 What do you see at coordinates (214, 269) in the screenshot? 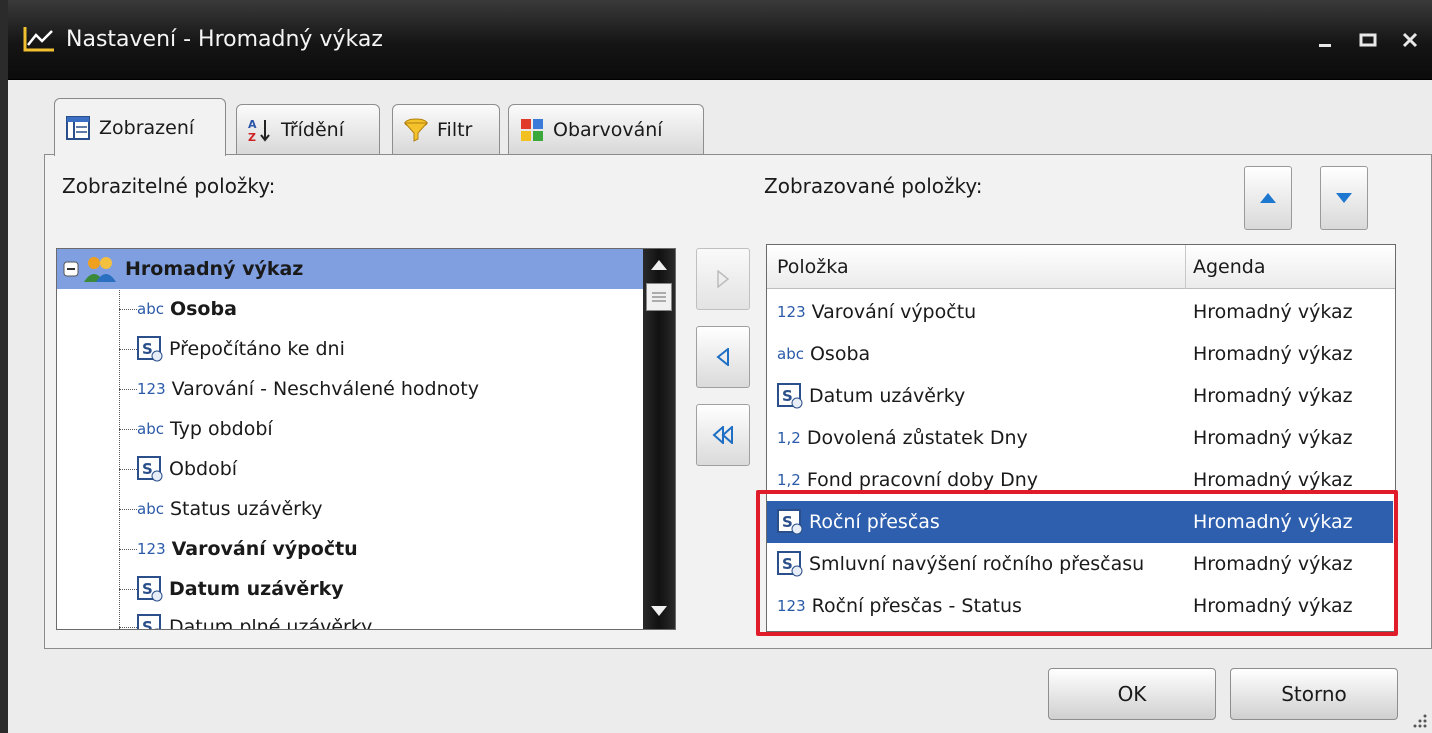
I see `tree-root-label: Hromadný výkaz` at bounding box center [214, 269].